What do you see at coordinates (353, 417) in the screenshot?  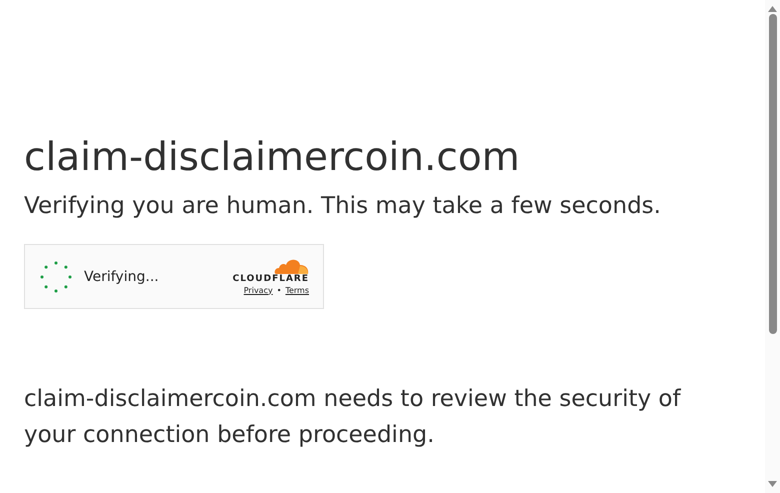 I see `security-message: claim-disclaimercoin.com needs to review the security of your connection before proceeding.` at bounding box center [353, 417].